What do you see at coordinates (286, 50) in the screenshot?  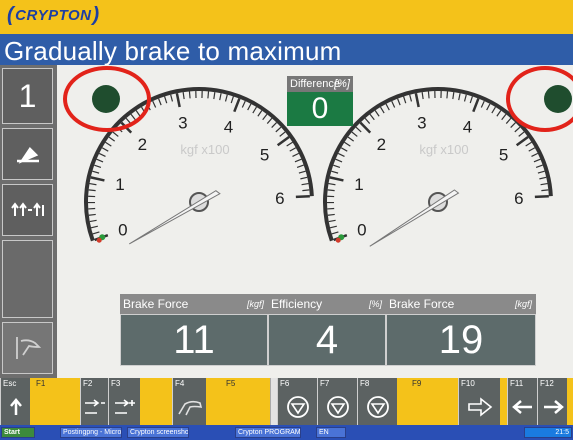 I see `title-bar: Gradually brake to maximum` at bounding box center [286, 50].